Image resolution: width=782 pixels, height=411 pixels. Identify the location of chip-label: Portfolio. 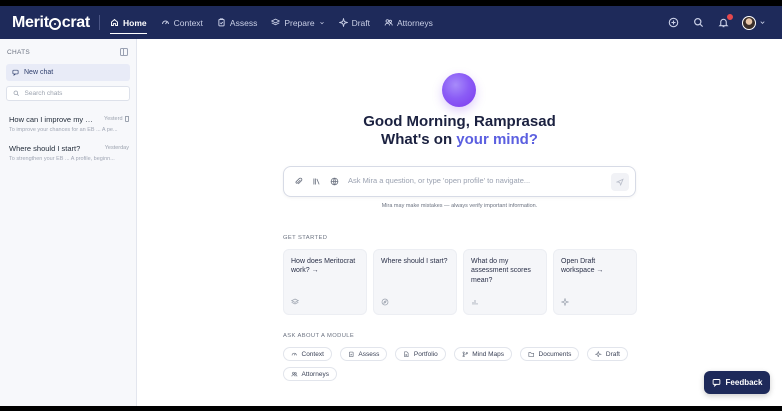
(425, 354).